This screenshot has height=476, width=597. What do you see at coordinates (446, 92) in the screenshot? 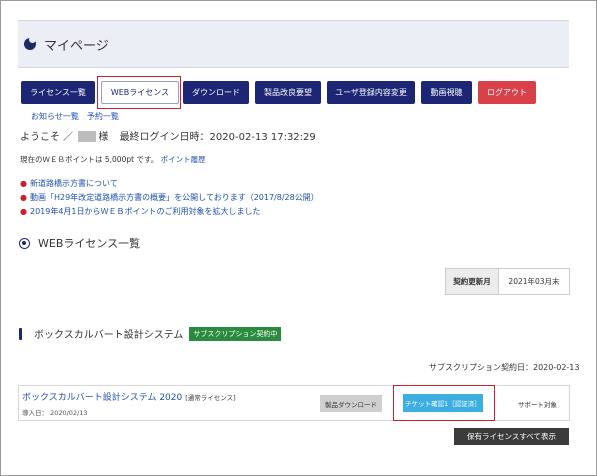
I see `nav-video: 動画視聴` at bounding box center [446, 92].